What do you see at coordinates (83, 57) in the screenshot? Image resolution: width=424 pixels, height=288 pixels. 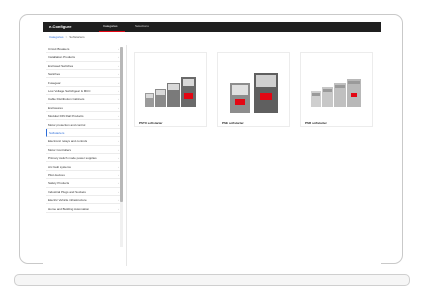 I see `sidebar-item-installation-products: Installation Products ›` at bounding box center [83, 57].